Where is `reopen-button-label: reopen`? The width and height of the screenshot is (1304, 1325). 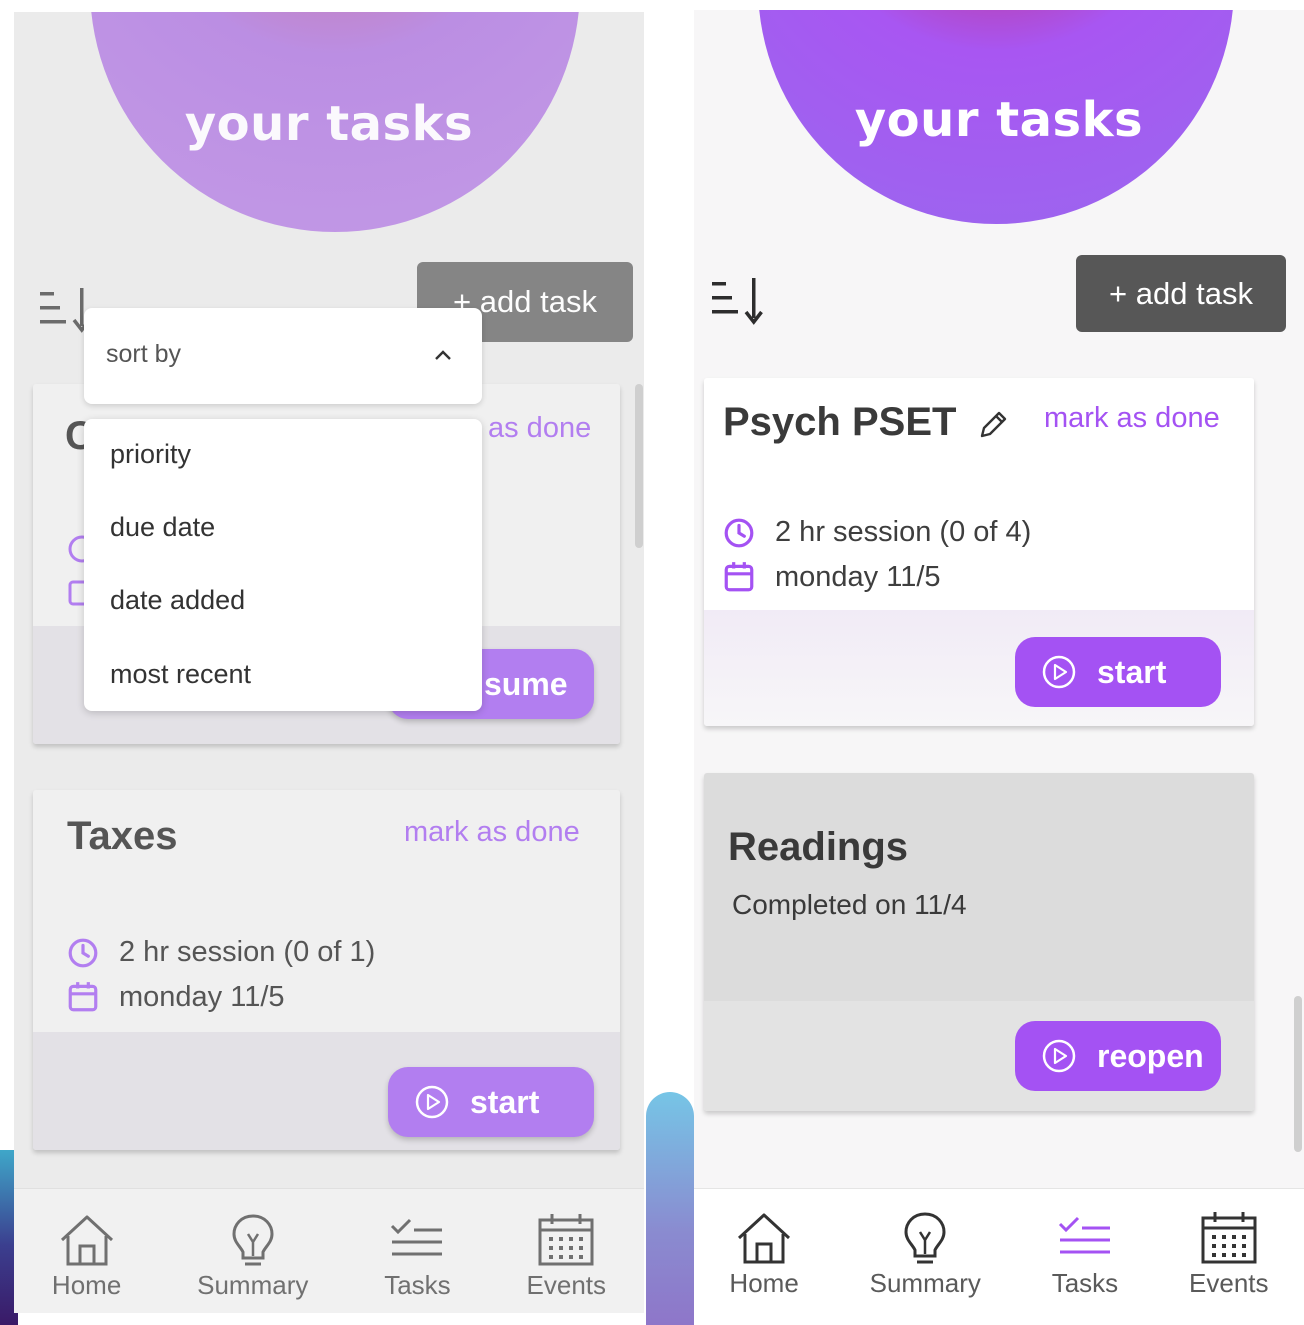
reopen-button-label: reopen is located at coordinates (1150, 1055).